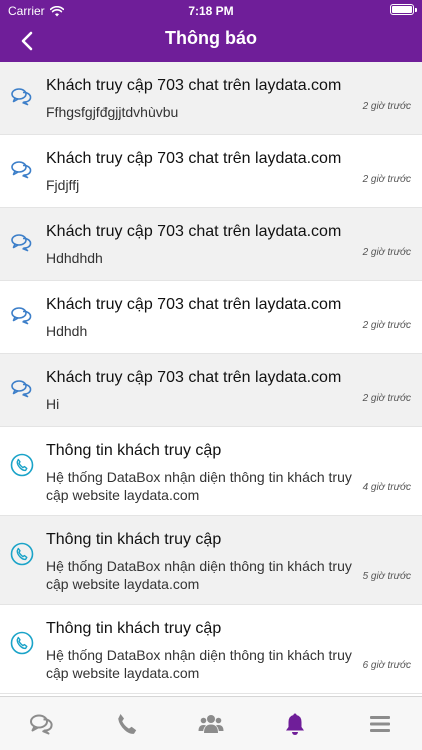  I want to click on tab-chats, so click(42, 723).